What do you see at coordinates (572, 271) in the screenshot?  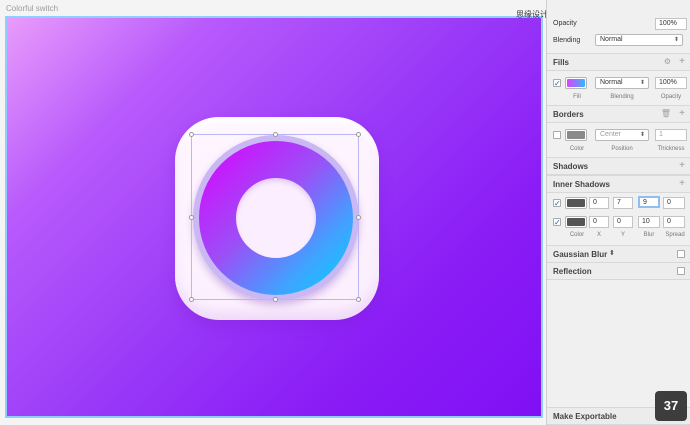 I see `reflection-title: Reflection` at bounding box center [572, 271].